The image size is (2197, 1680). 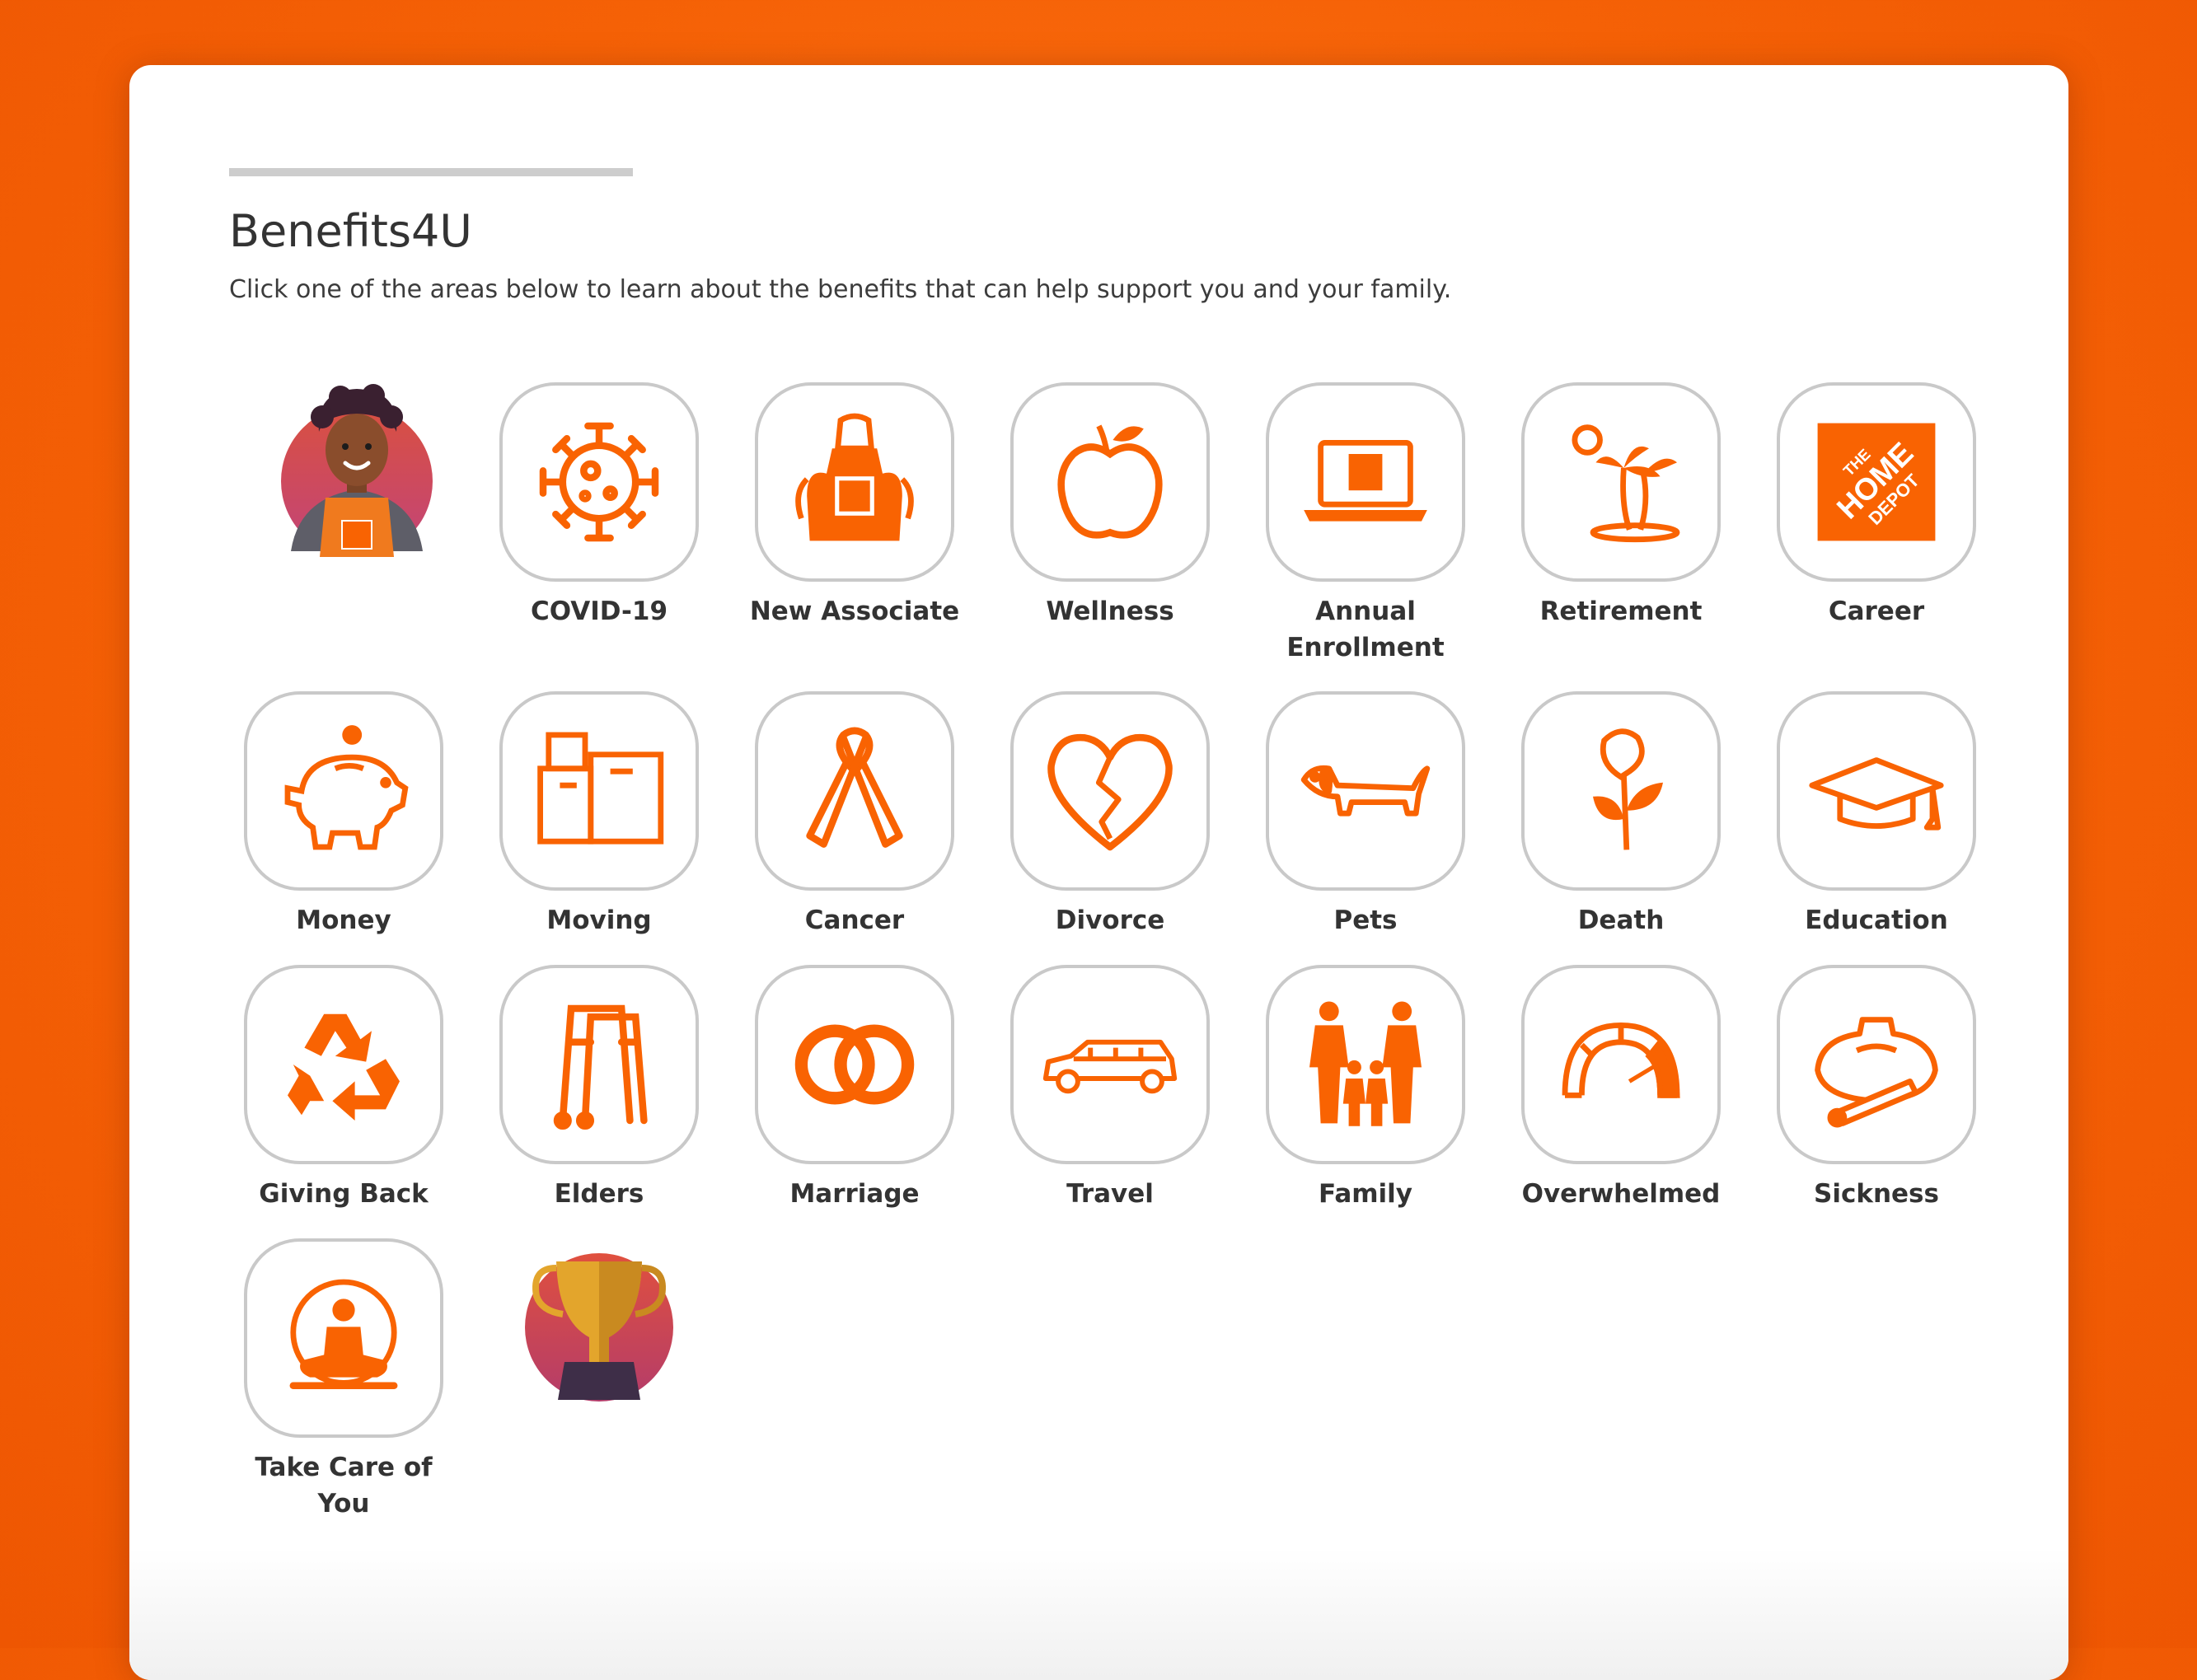 What do you see at coordinates (1876, 611) in the screenshot?
I see `tile-label: Career` at bounding box center [1876, 611].